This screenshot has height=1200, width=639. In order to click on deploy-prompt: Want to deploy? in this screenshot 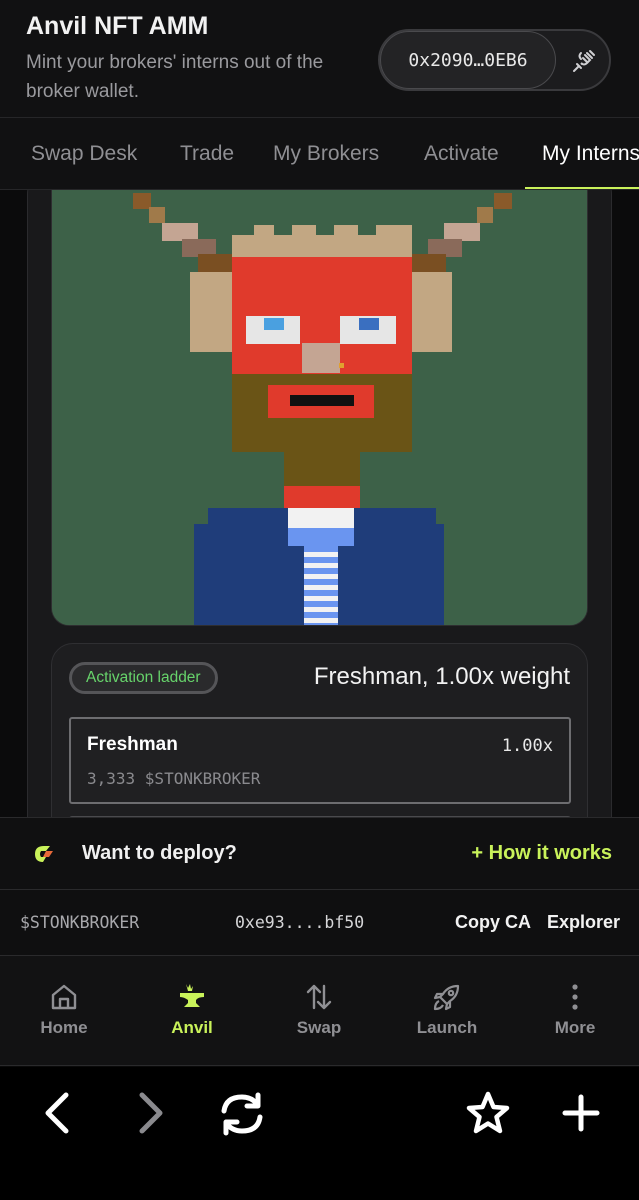, I will do `click(159, 853)`.